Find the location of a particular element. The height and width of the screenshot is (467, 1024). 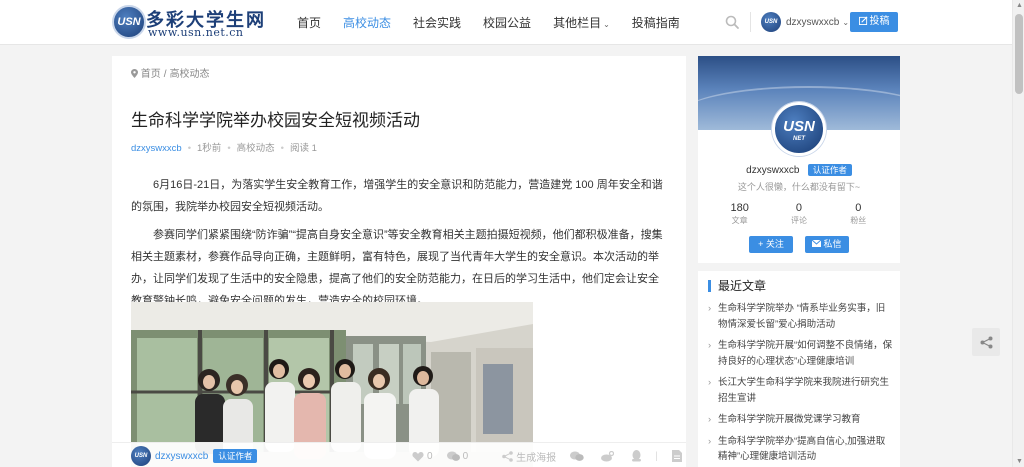

weibo-share-button is located at coordinates (609, 456).